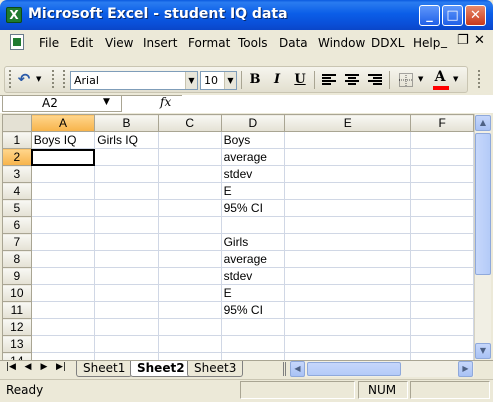  Describe the element at coordinates (17, 242) in the screenshot. I see `row-header: 7` at that location.